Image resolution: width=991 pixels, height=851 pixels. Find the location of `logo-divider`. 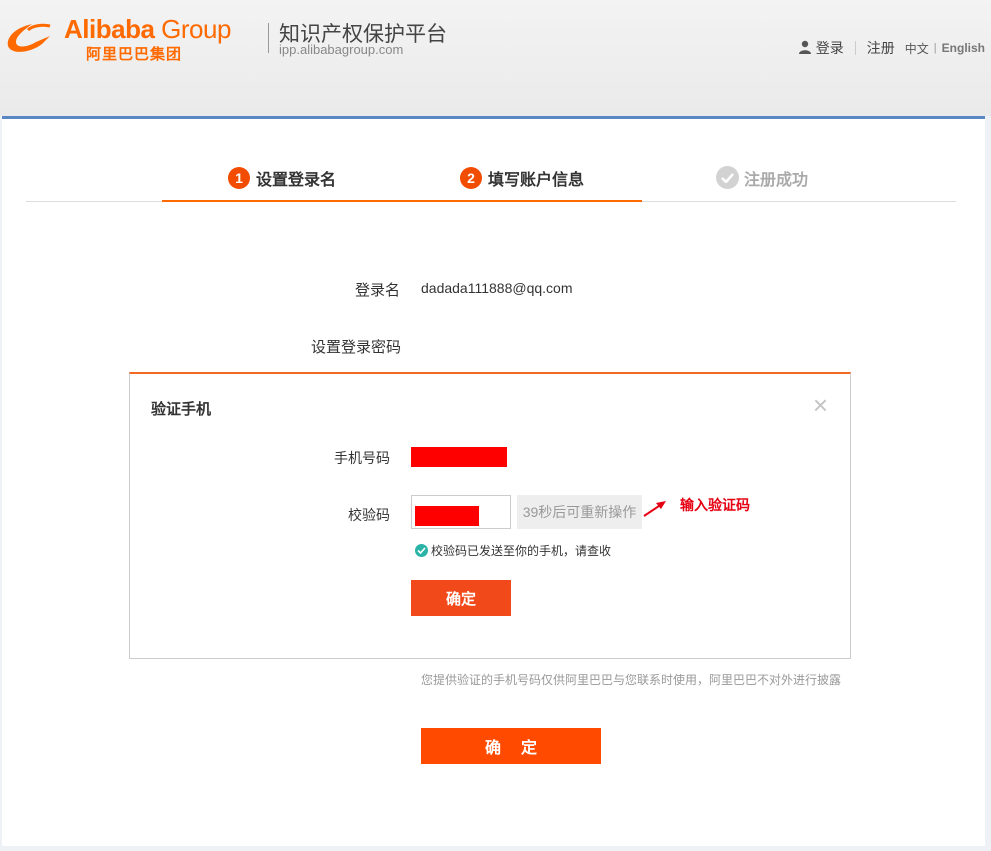

logo-divider is located at coordinates (268, 38).